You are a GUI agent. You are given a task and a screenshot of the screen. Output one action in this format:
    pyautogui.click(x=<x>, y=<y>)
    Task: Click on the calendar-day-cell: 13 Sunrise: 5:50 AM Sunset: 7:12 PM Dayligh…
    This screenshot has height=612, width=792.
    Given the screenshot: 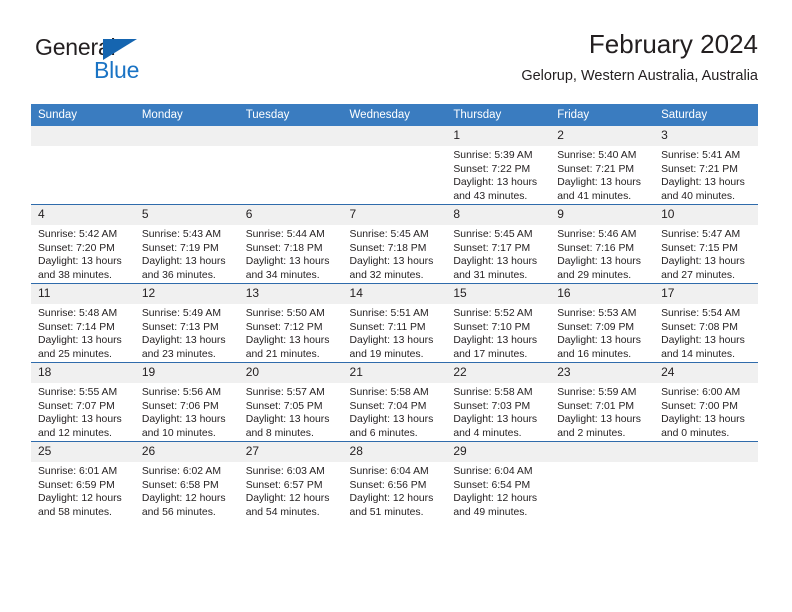 What is the action you would take?
    pyautogui.click(x=290, y=323)
    